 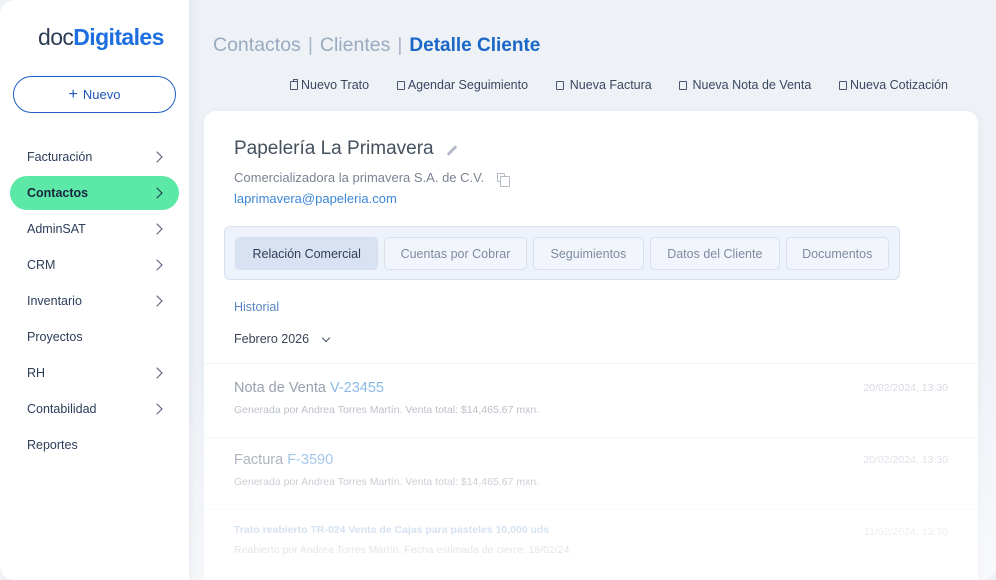 I want to click on new-deal-button: Nuevo Trato, so click(x=329, y=85).